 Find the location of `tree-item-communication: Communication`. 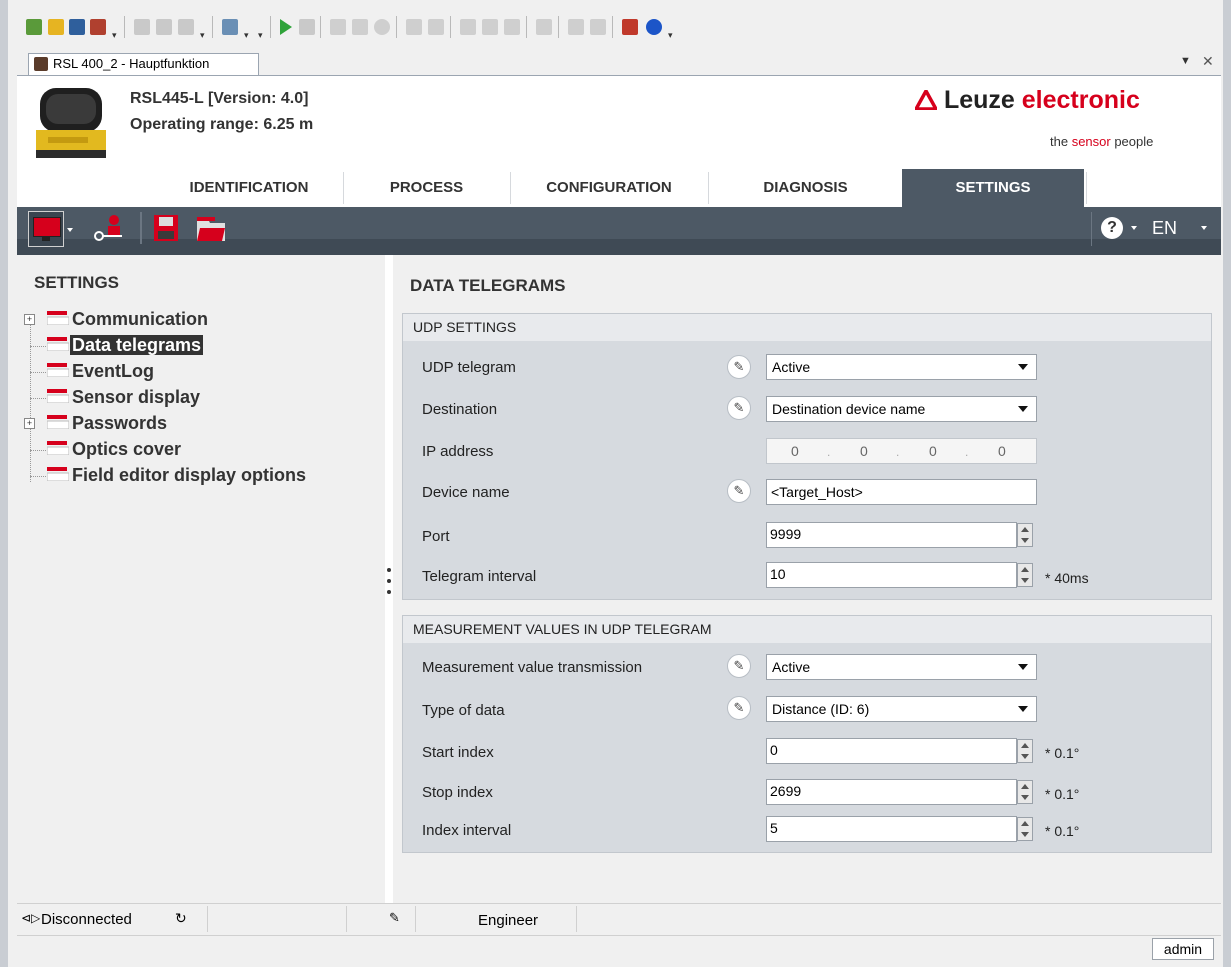

tree-item-communication: Communication is located at coordinates (140, 319).